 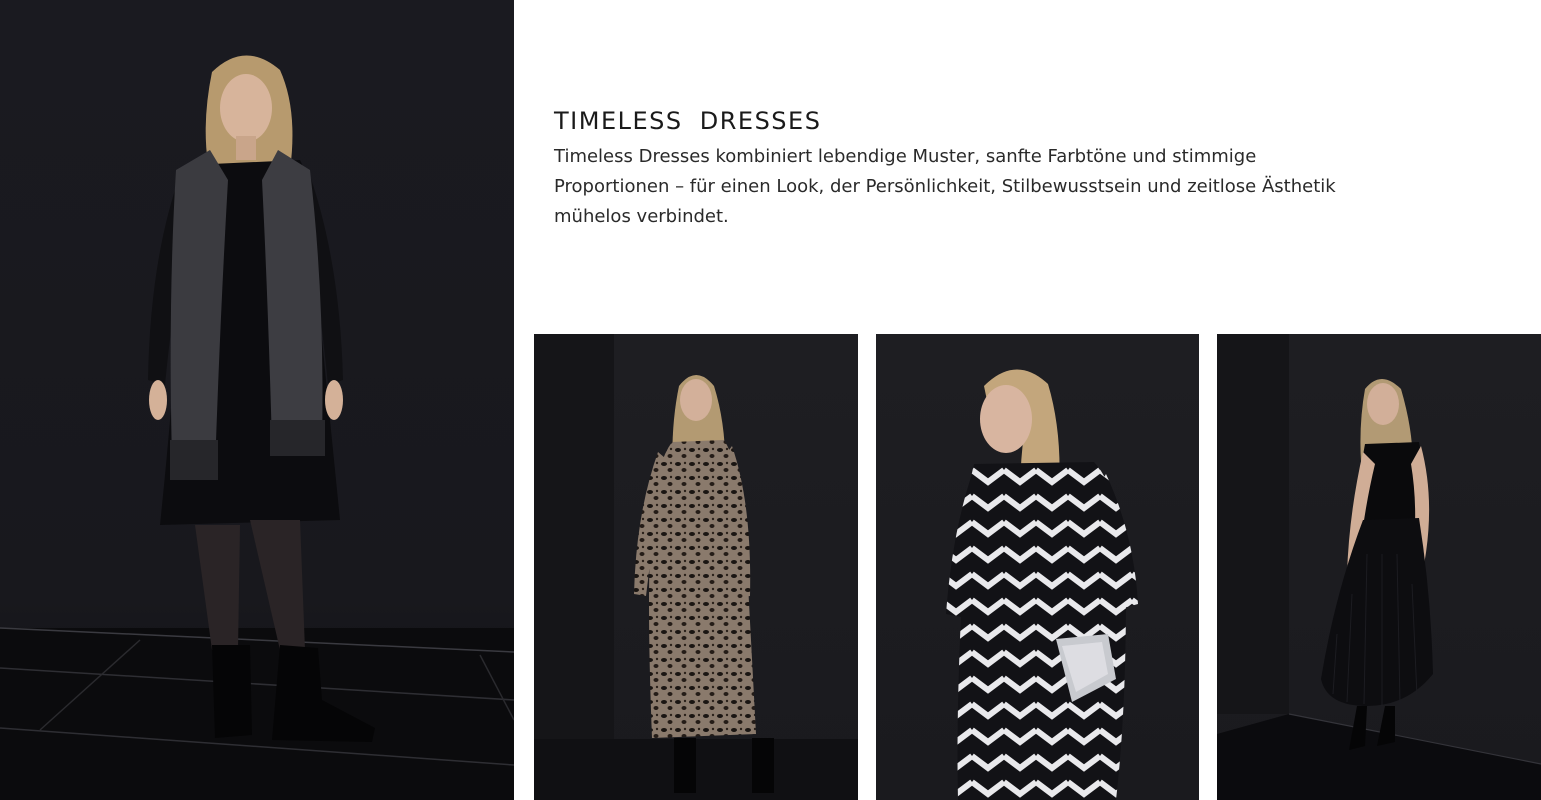 I want to click on section-title: TIMELESS DRESSES, so click(x=688, y=121).